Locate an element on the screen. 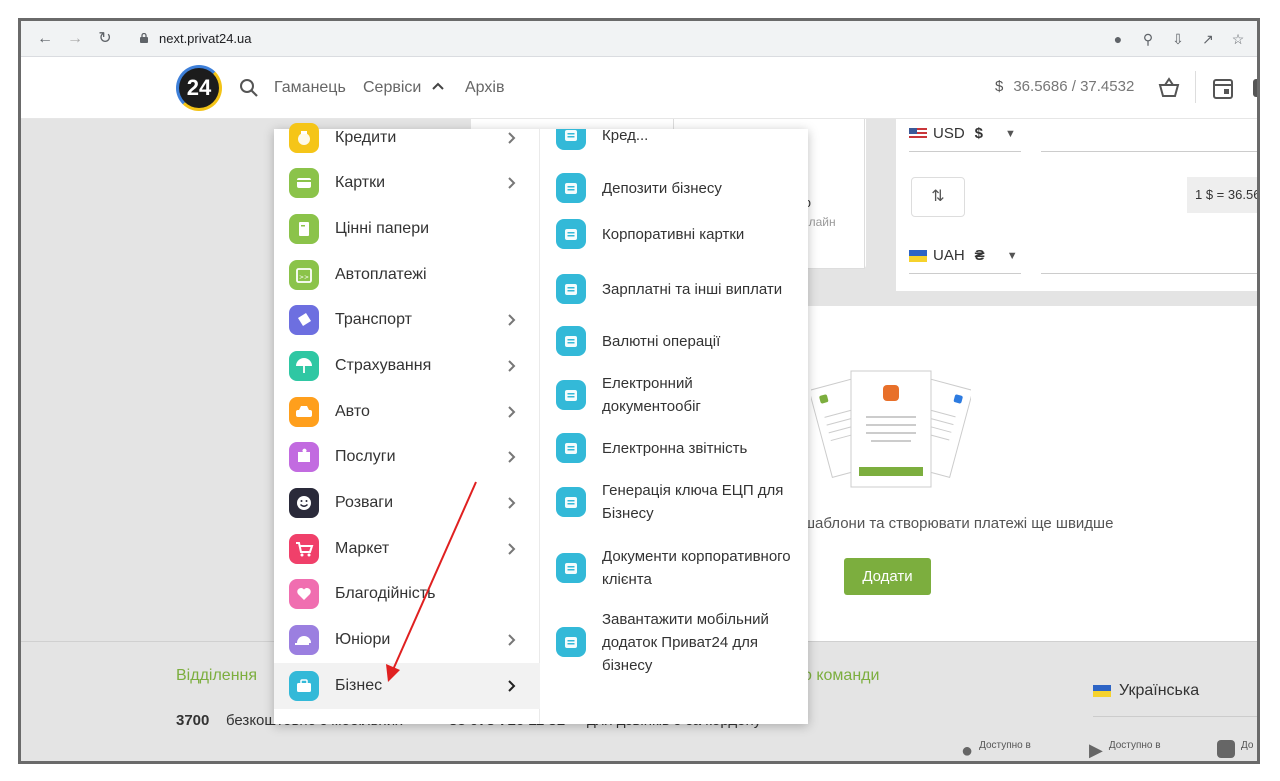  moneybag-icon is located at coordinates (304, 138).